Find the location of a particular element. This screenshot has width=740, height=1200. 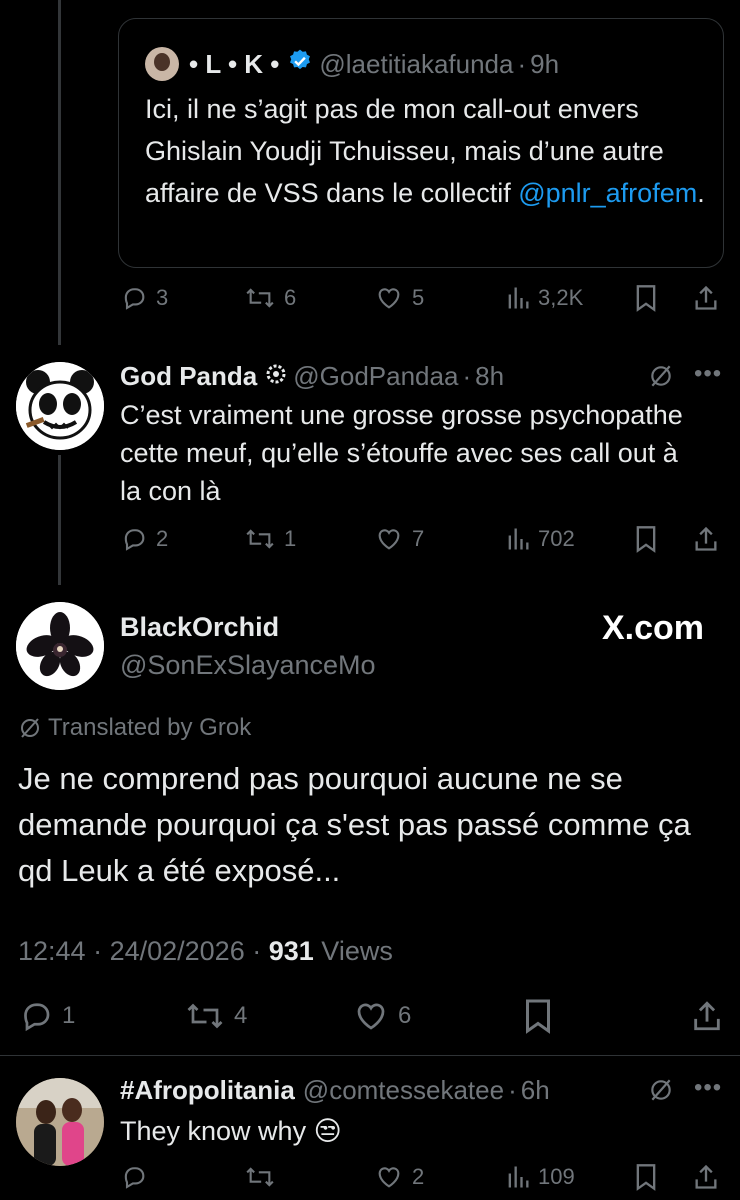

reply-button: 1 is located at coordinates (46, 1016).